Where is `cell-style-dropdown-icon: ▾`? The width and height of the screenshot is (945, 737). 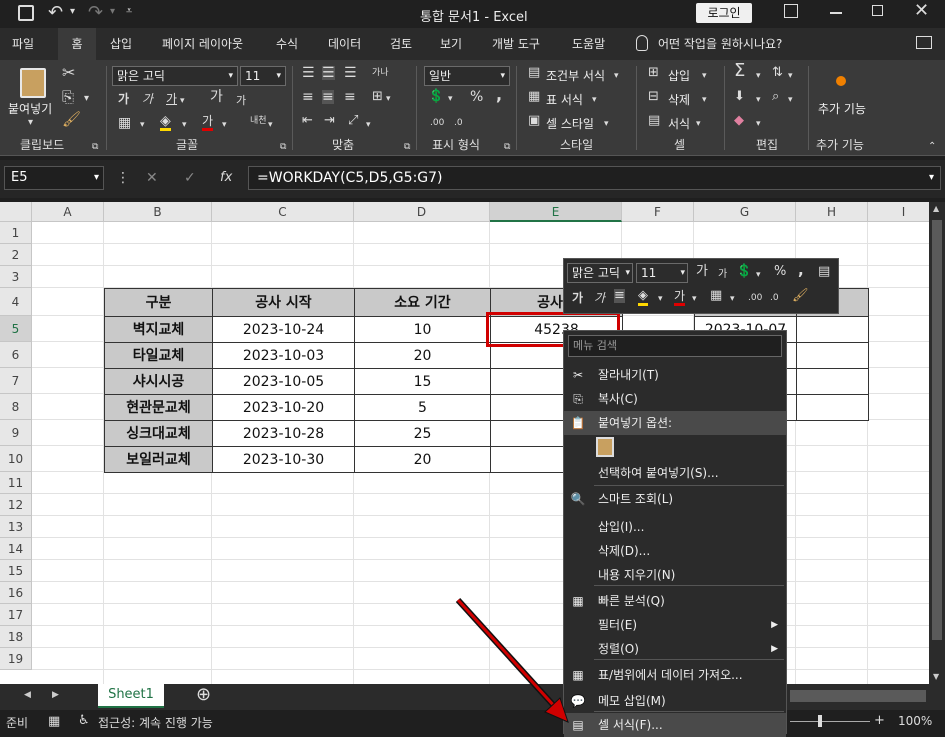
cell-style-dropdown-icon: ▾ is located at coordinates (606, 124).